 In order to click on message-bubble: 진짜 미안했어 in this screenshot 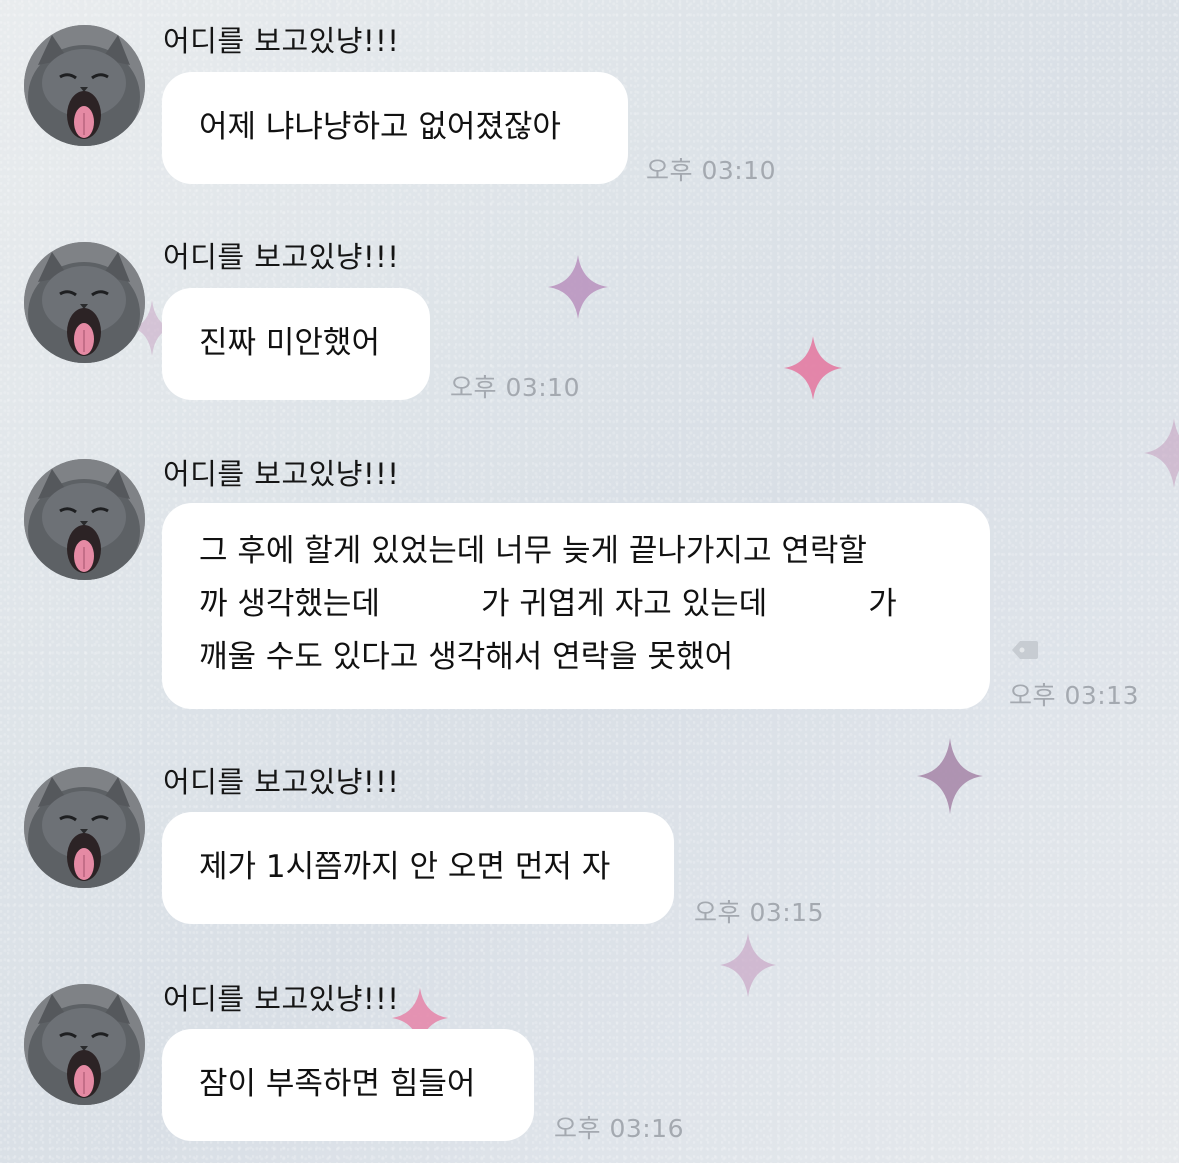, I will do `click(296, 344)`.